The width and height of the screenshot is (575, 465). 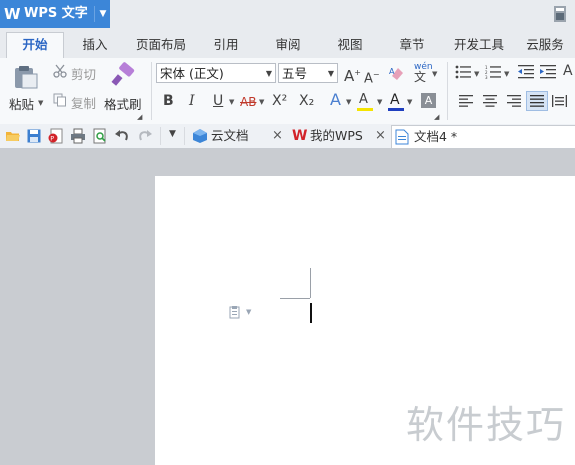 What do you see at coordinates (231, 102) in the screenshot?
I see `underline-caret-icon: ▼` at bounding box center [231, 102].